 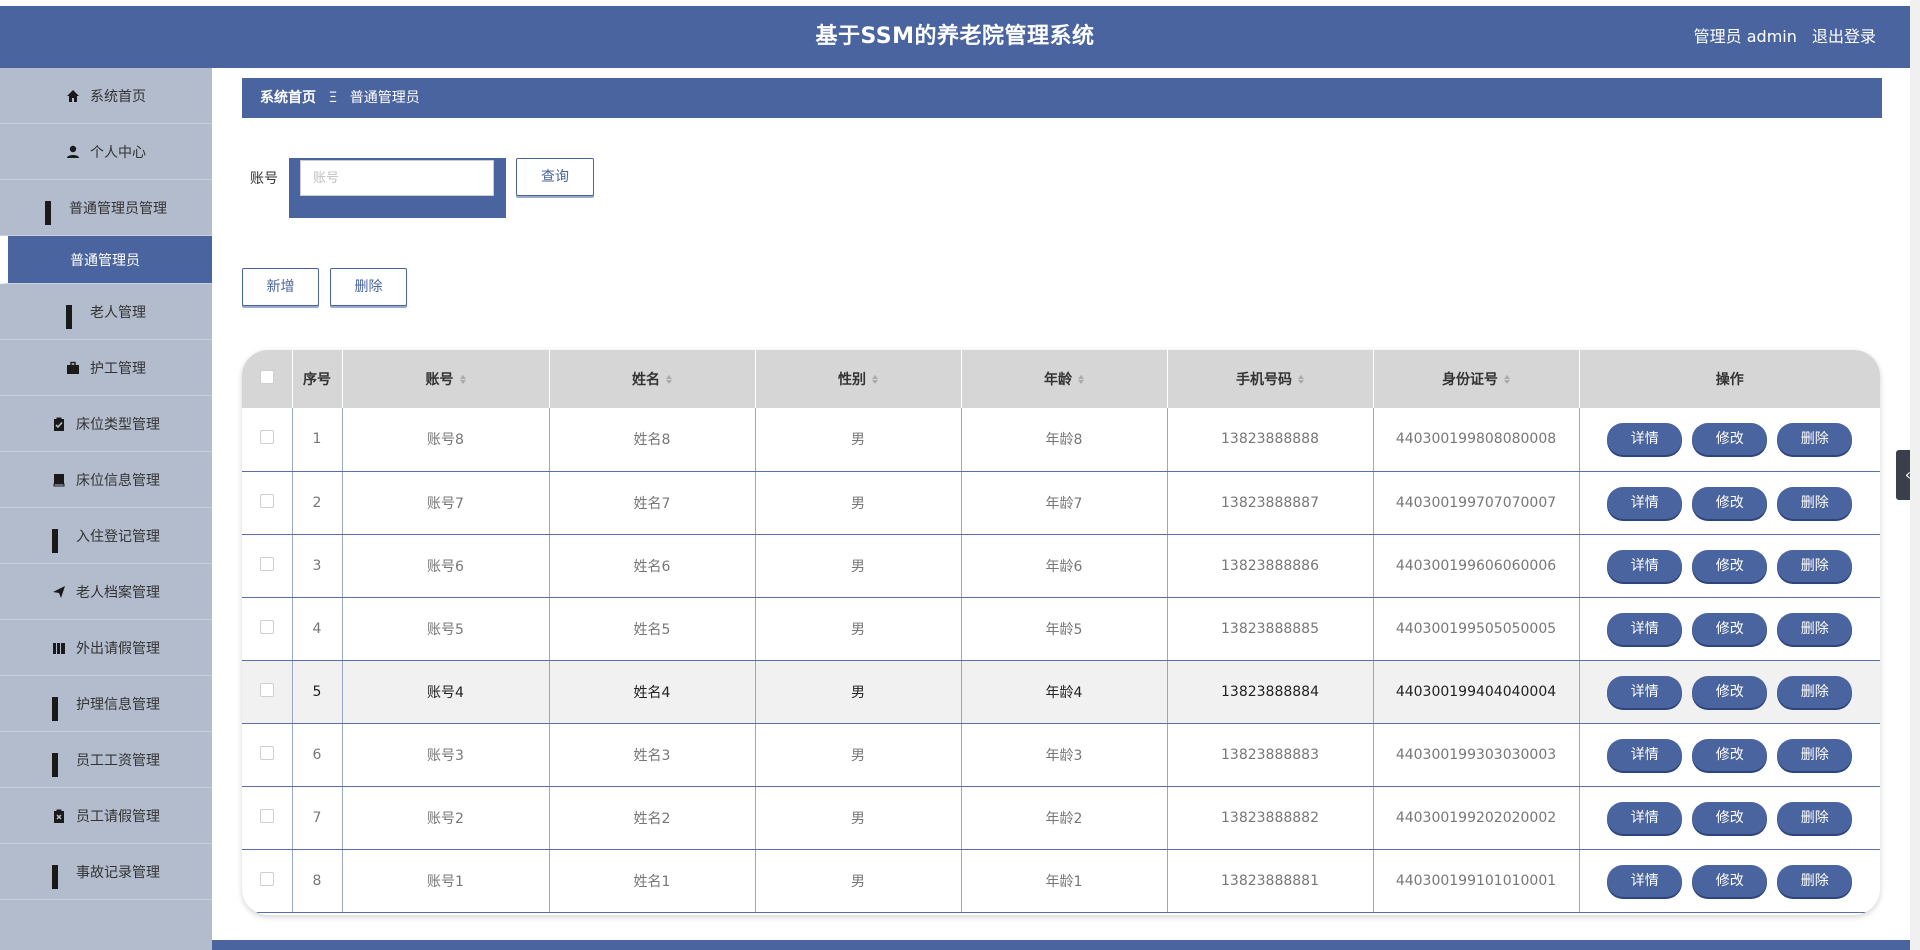 I want to click on logout-link: 退出登录, so click(x=1844, y=36).